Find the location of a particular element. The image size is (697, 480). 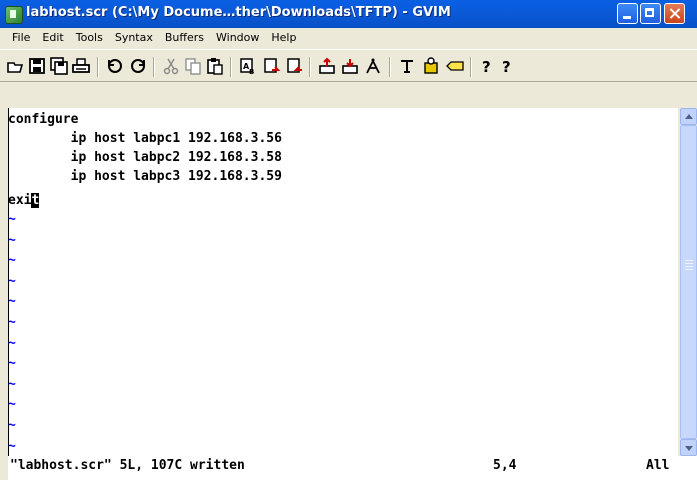

cut-icon is located at coordinates (171, 66).